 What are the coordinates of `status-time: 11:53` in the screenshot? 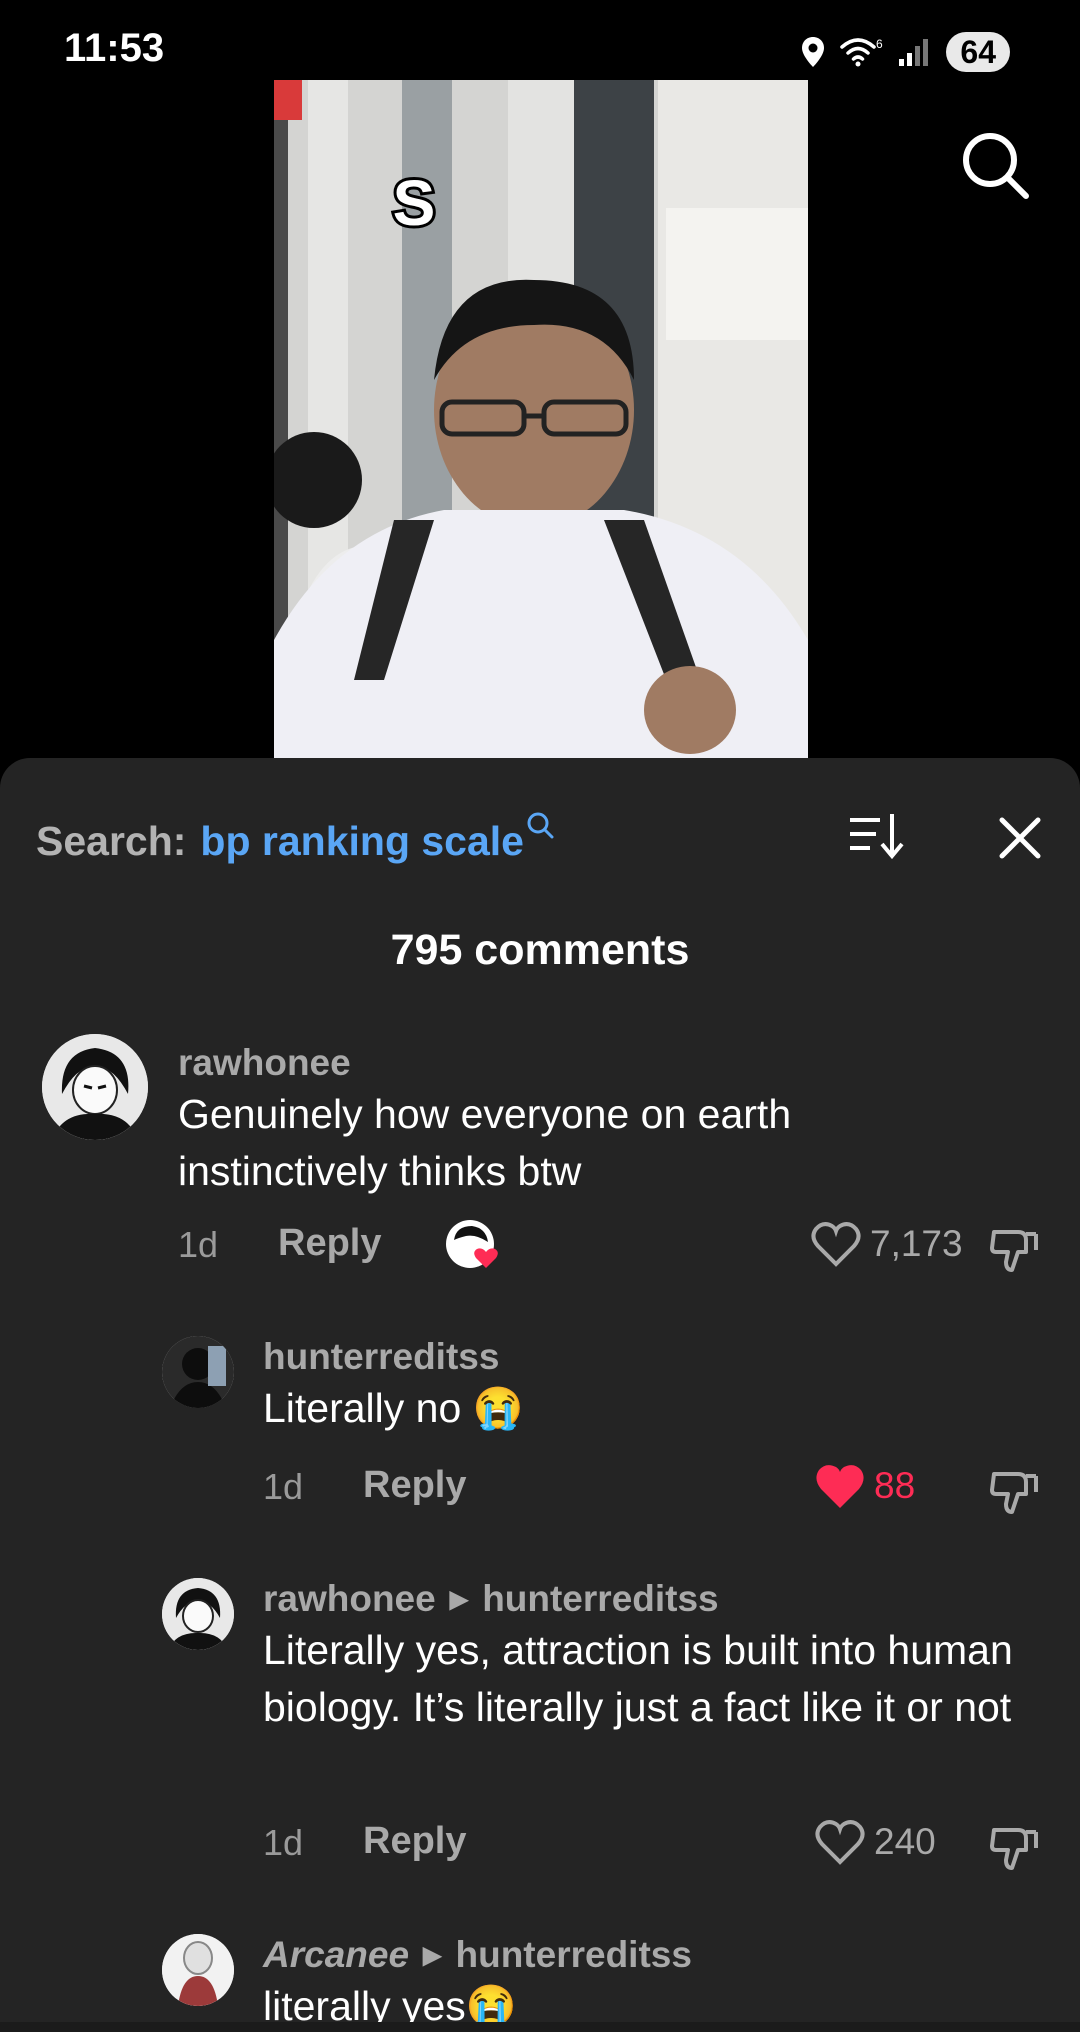 It's located at (114, 48).